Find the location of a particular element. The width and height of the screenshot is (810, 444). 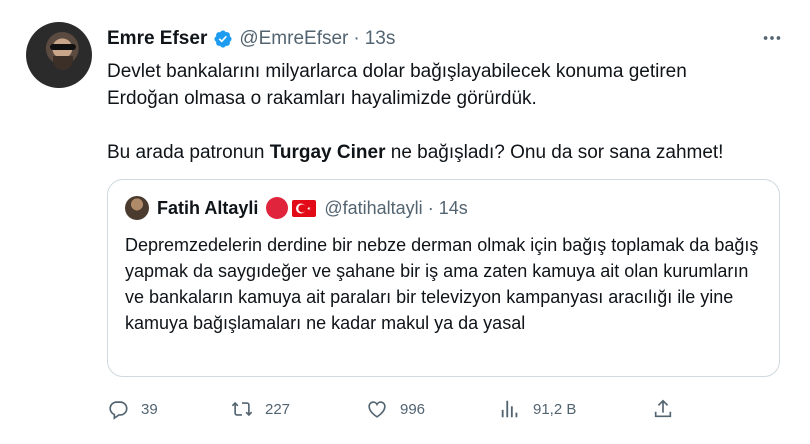

tweet-actions: 39 227 996 91,2 B is located at coordinates (397, 409).